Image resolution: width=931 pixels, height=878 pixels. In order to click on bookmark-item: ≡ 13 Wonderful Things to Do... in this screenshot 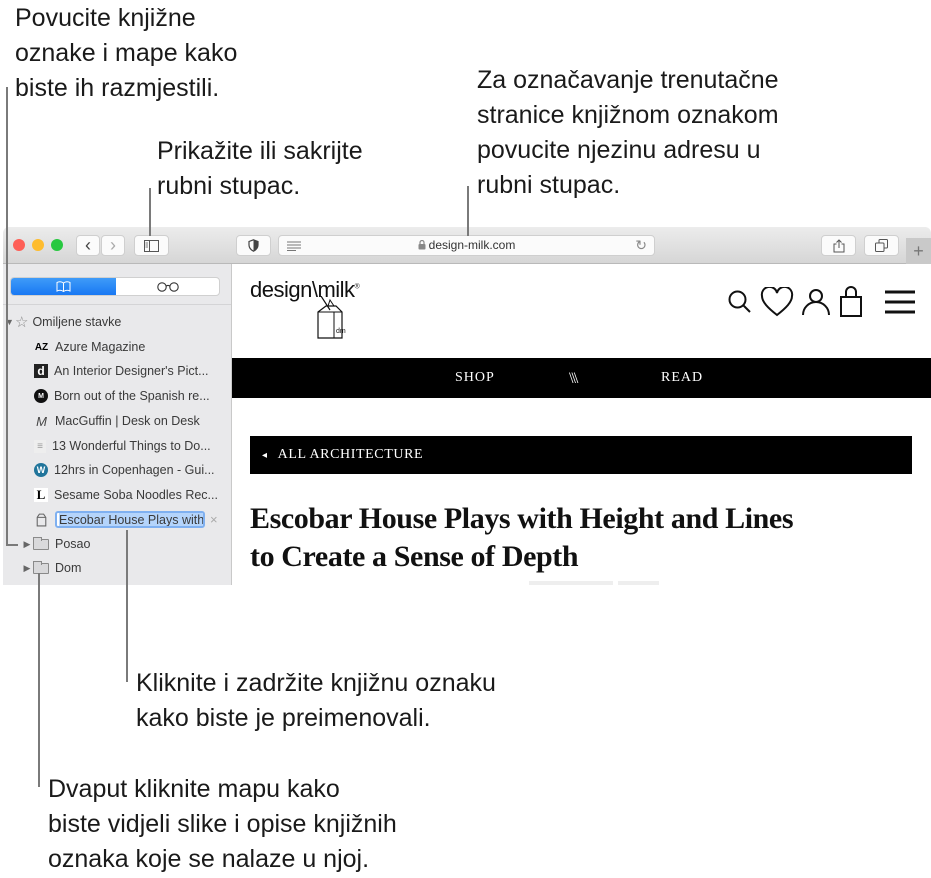, I will do `click(132, 446)`.